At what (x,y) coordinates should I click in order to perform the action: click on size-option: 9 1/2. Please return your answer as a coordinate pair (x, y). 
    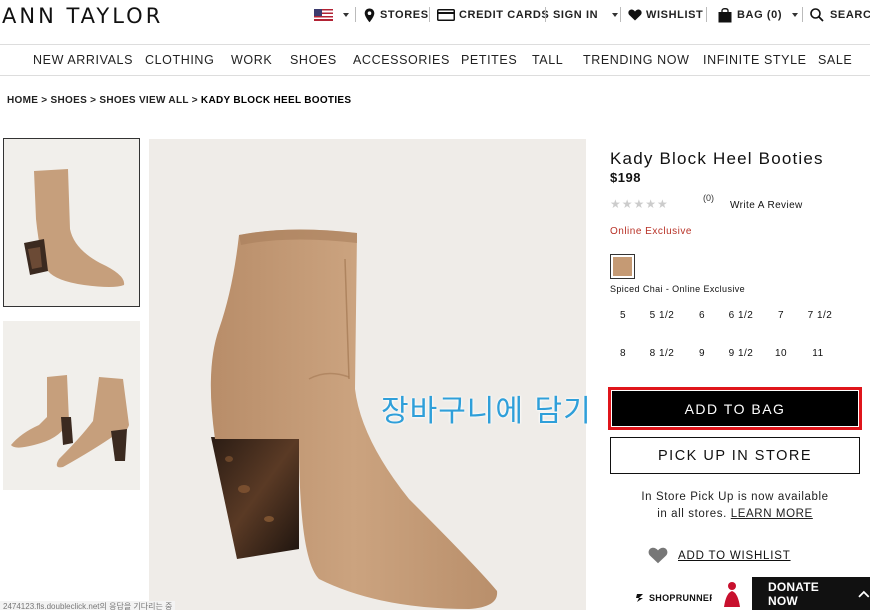
    Looking at the image, I should click on (741, 353).